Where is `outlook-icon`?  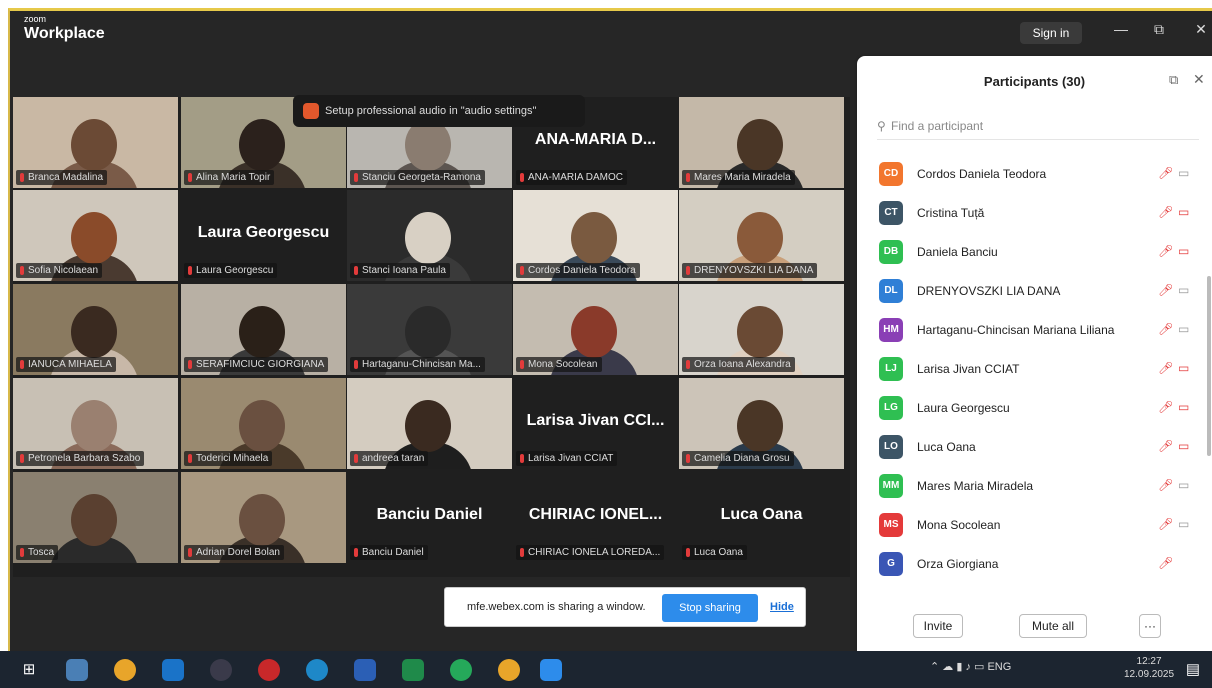
outlook-icon is located at coordinates (173, 670).